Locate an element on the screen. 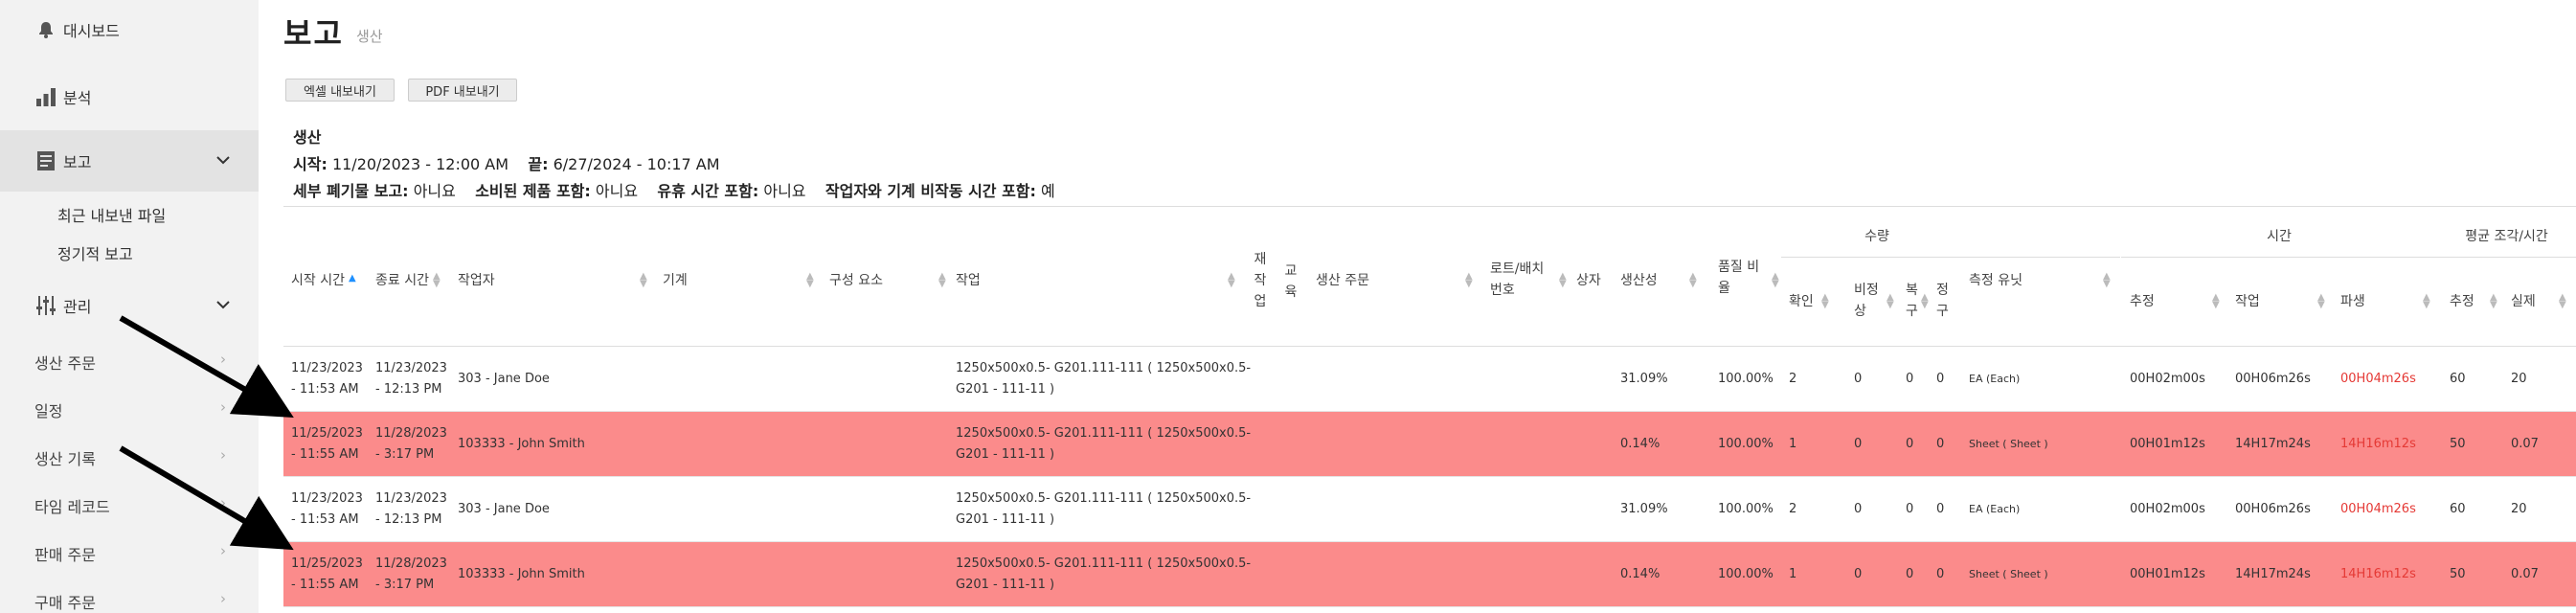 The image size is (2576, 613). cell-text: 00H06m26s is located at coordinates (2273, 509).